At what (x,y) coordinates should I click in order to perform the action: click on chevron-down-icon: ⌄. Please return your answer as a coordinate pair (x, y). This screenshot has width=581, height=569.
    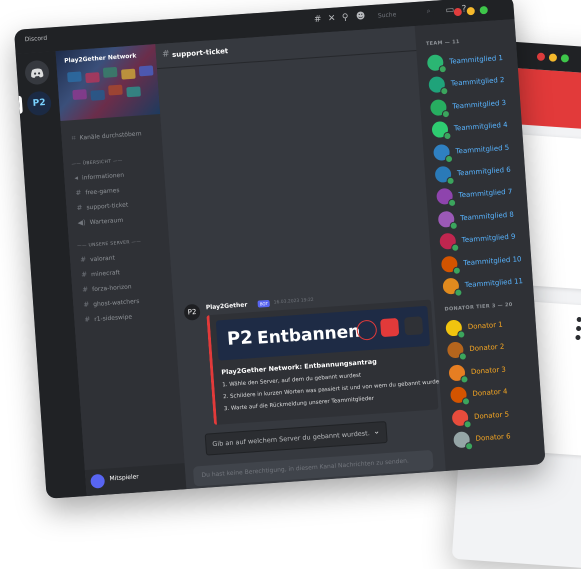
    Looking at the image, I should click on (376, 431).